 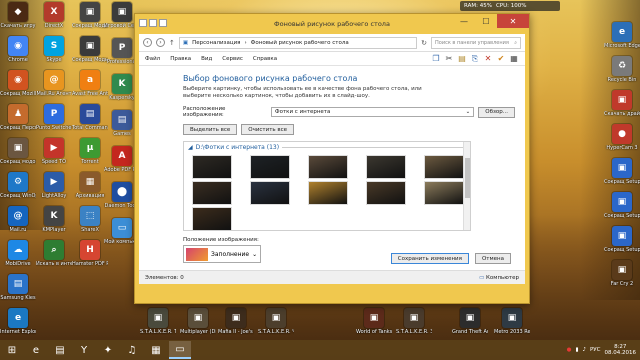 I want to click on minimize-button: —, so click(x=464, y=21).